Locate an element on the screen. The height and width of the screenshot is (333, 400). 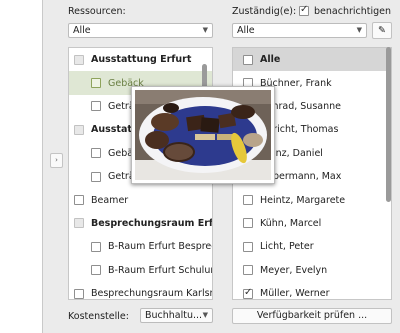
assignee-row: Kühn, Marcel is located at coordinates (312, 223).